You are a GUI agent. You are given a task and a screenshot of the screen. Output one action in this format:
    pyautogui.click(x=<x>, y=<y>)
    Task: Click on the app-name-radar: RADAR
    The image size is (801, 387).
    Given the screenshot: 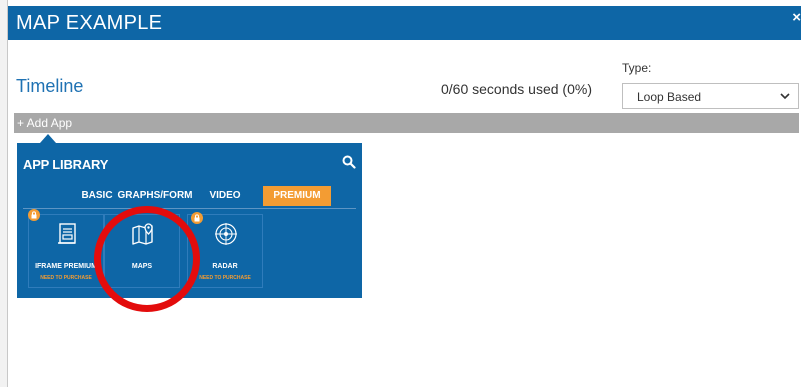 What is the action you would take?
    pyautogui.click(x=225, y=266)
    